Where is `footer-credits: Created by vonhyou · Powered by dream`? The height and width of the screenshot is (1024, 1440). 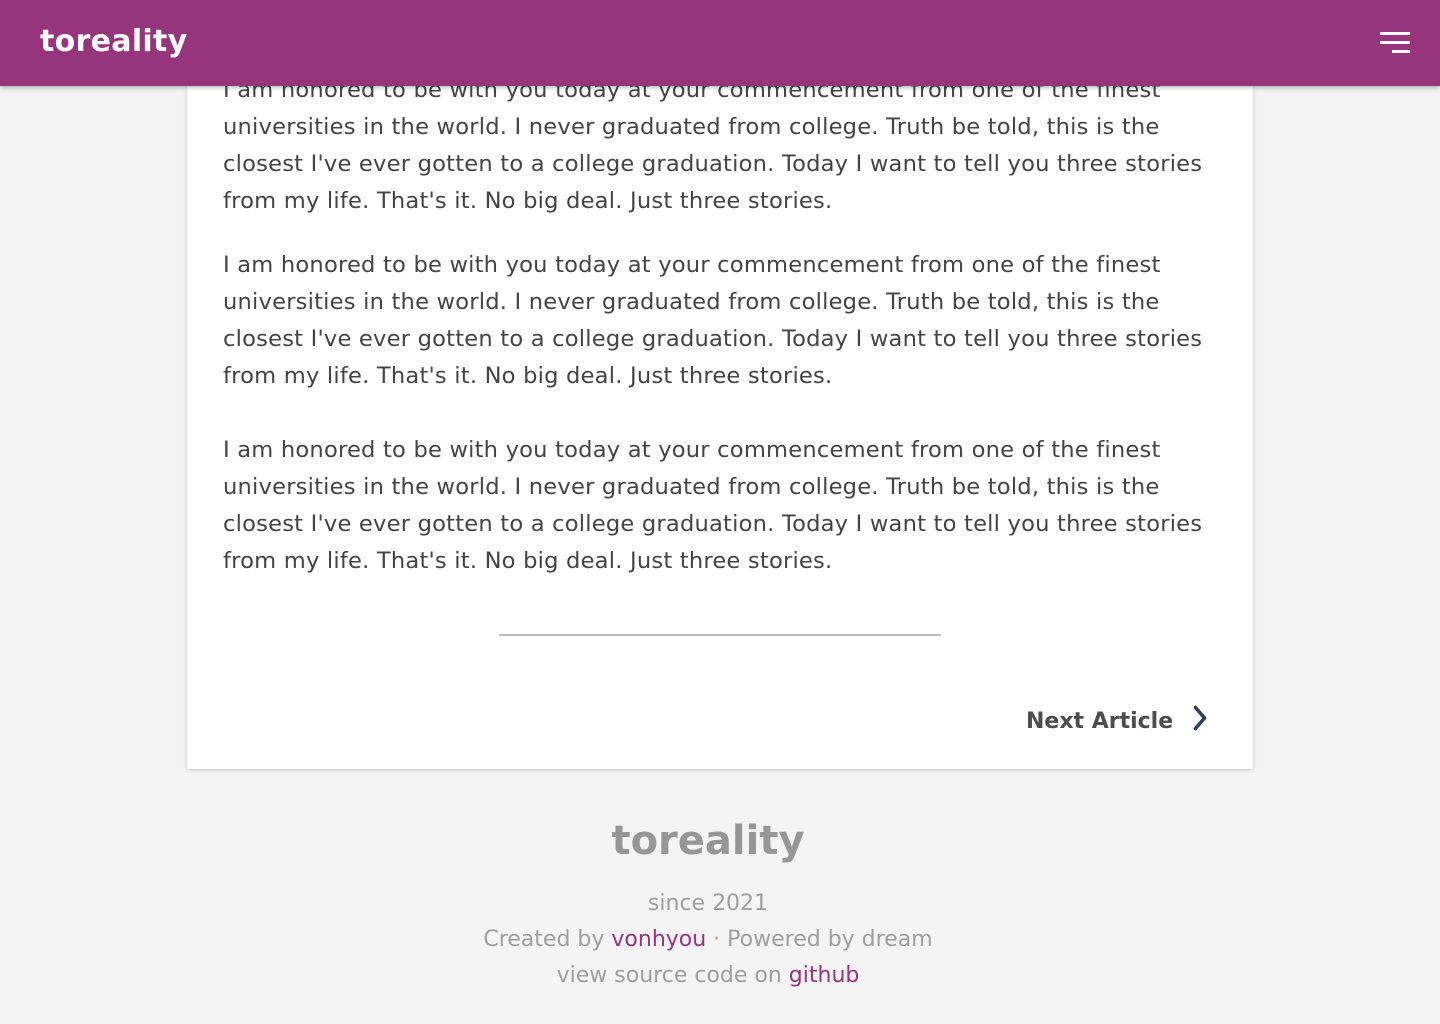 footer-credits: Created by vonhyou · Powered by dream is located at coordinates (720, 940).